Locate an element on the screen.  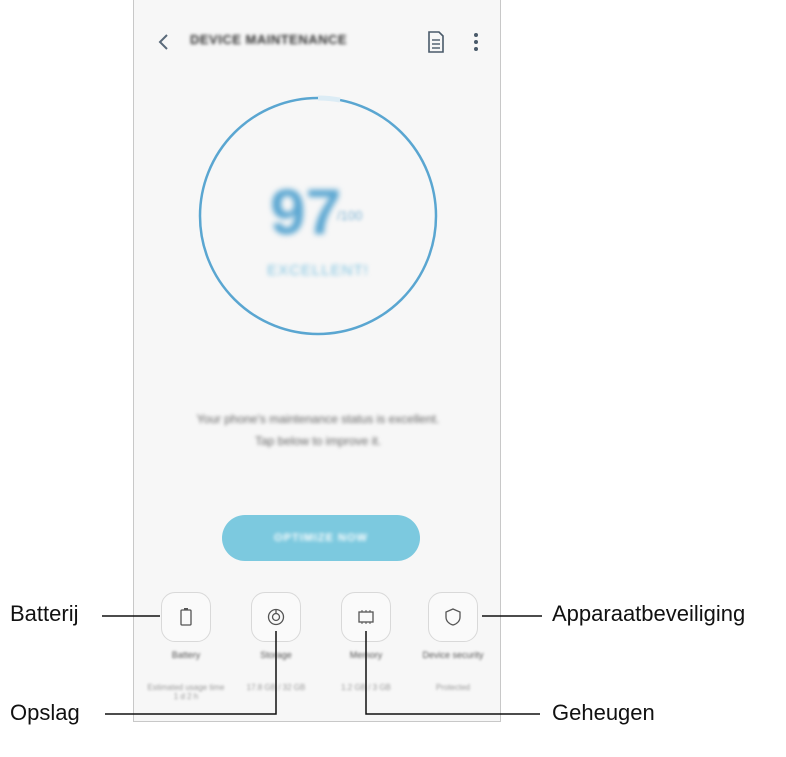
callout-battery: Batterij is located at coordinates (44, 613).